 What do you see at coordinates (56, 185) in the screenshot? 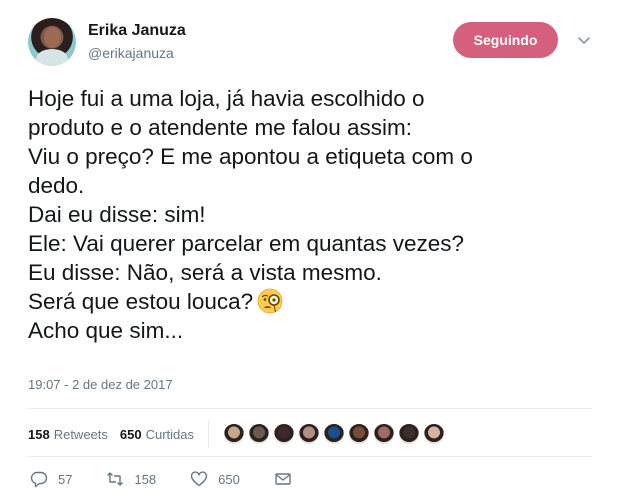
I see `tweet-line: dedo.` at bounding box center [56, 185].